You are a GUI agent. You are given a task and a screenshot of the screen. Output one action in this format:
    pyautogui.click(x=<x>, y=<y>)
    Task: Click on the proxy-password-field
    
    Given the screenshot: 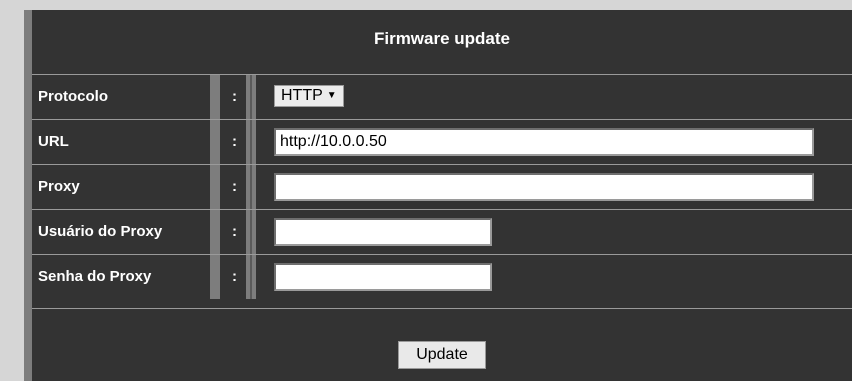 What is the action you would take?
    pyautogui.click(x=383, y=277)
    